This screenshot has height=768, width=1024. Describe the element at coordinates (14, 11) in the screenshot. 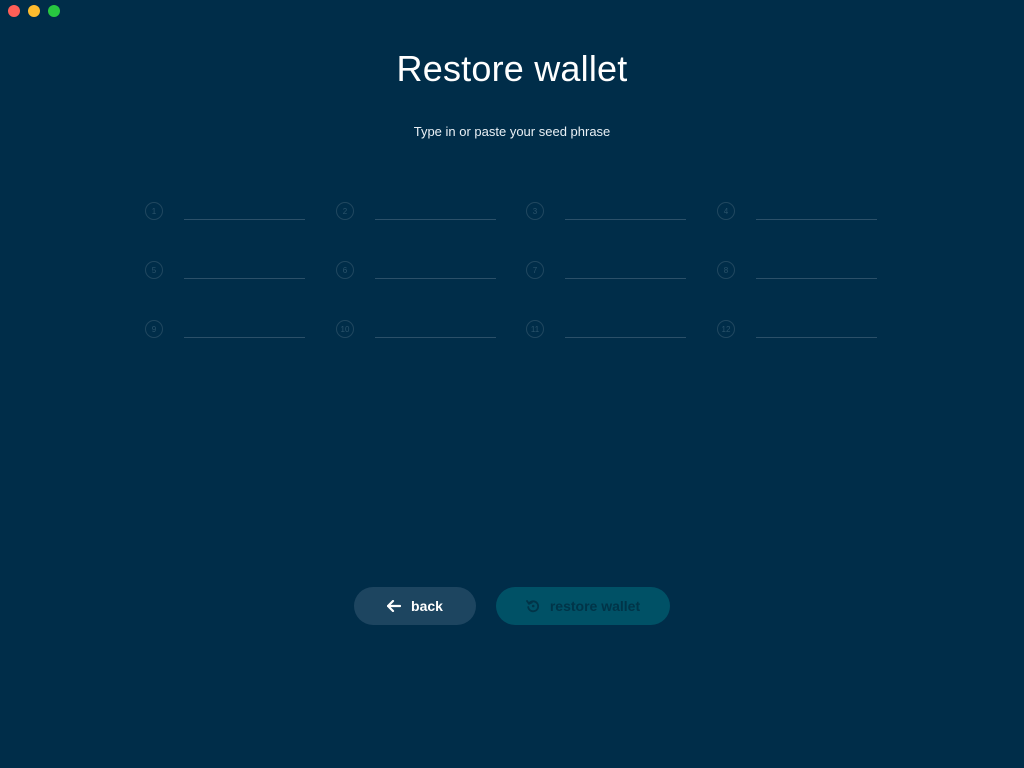

I see `close-window-button` at that location.